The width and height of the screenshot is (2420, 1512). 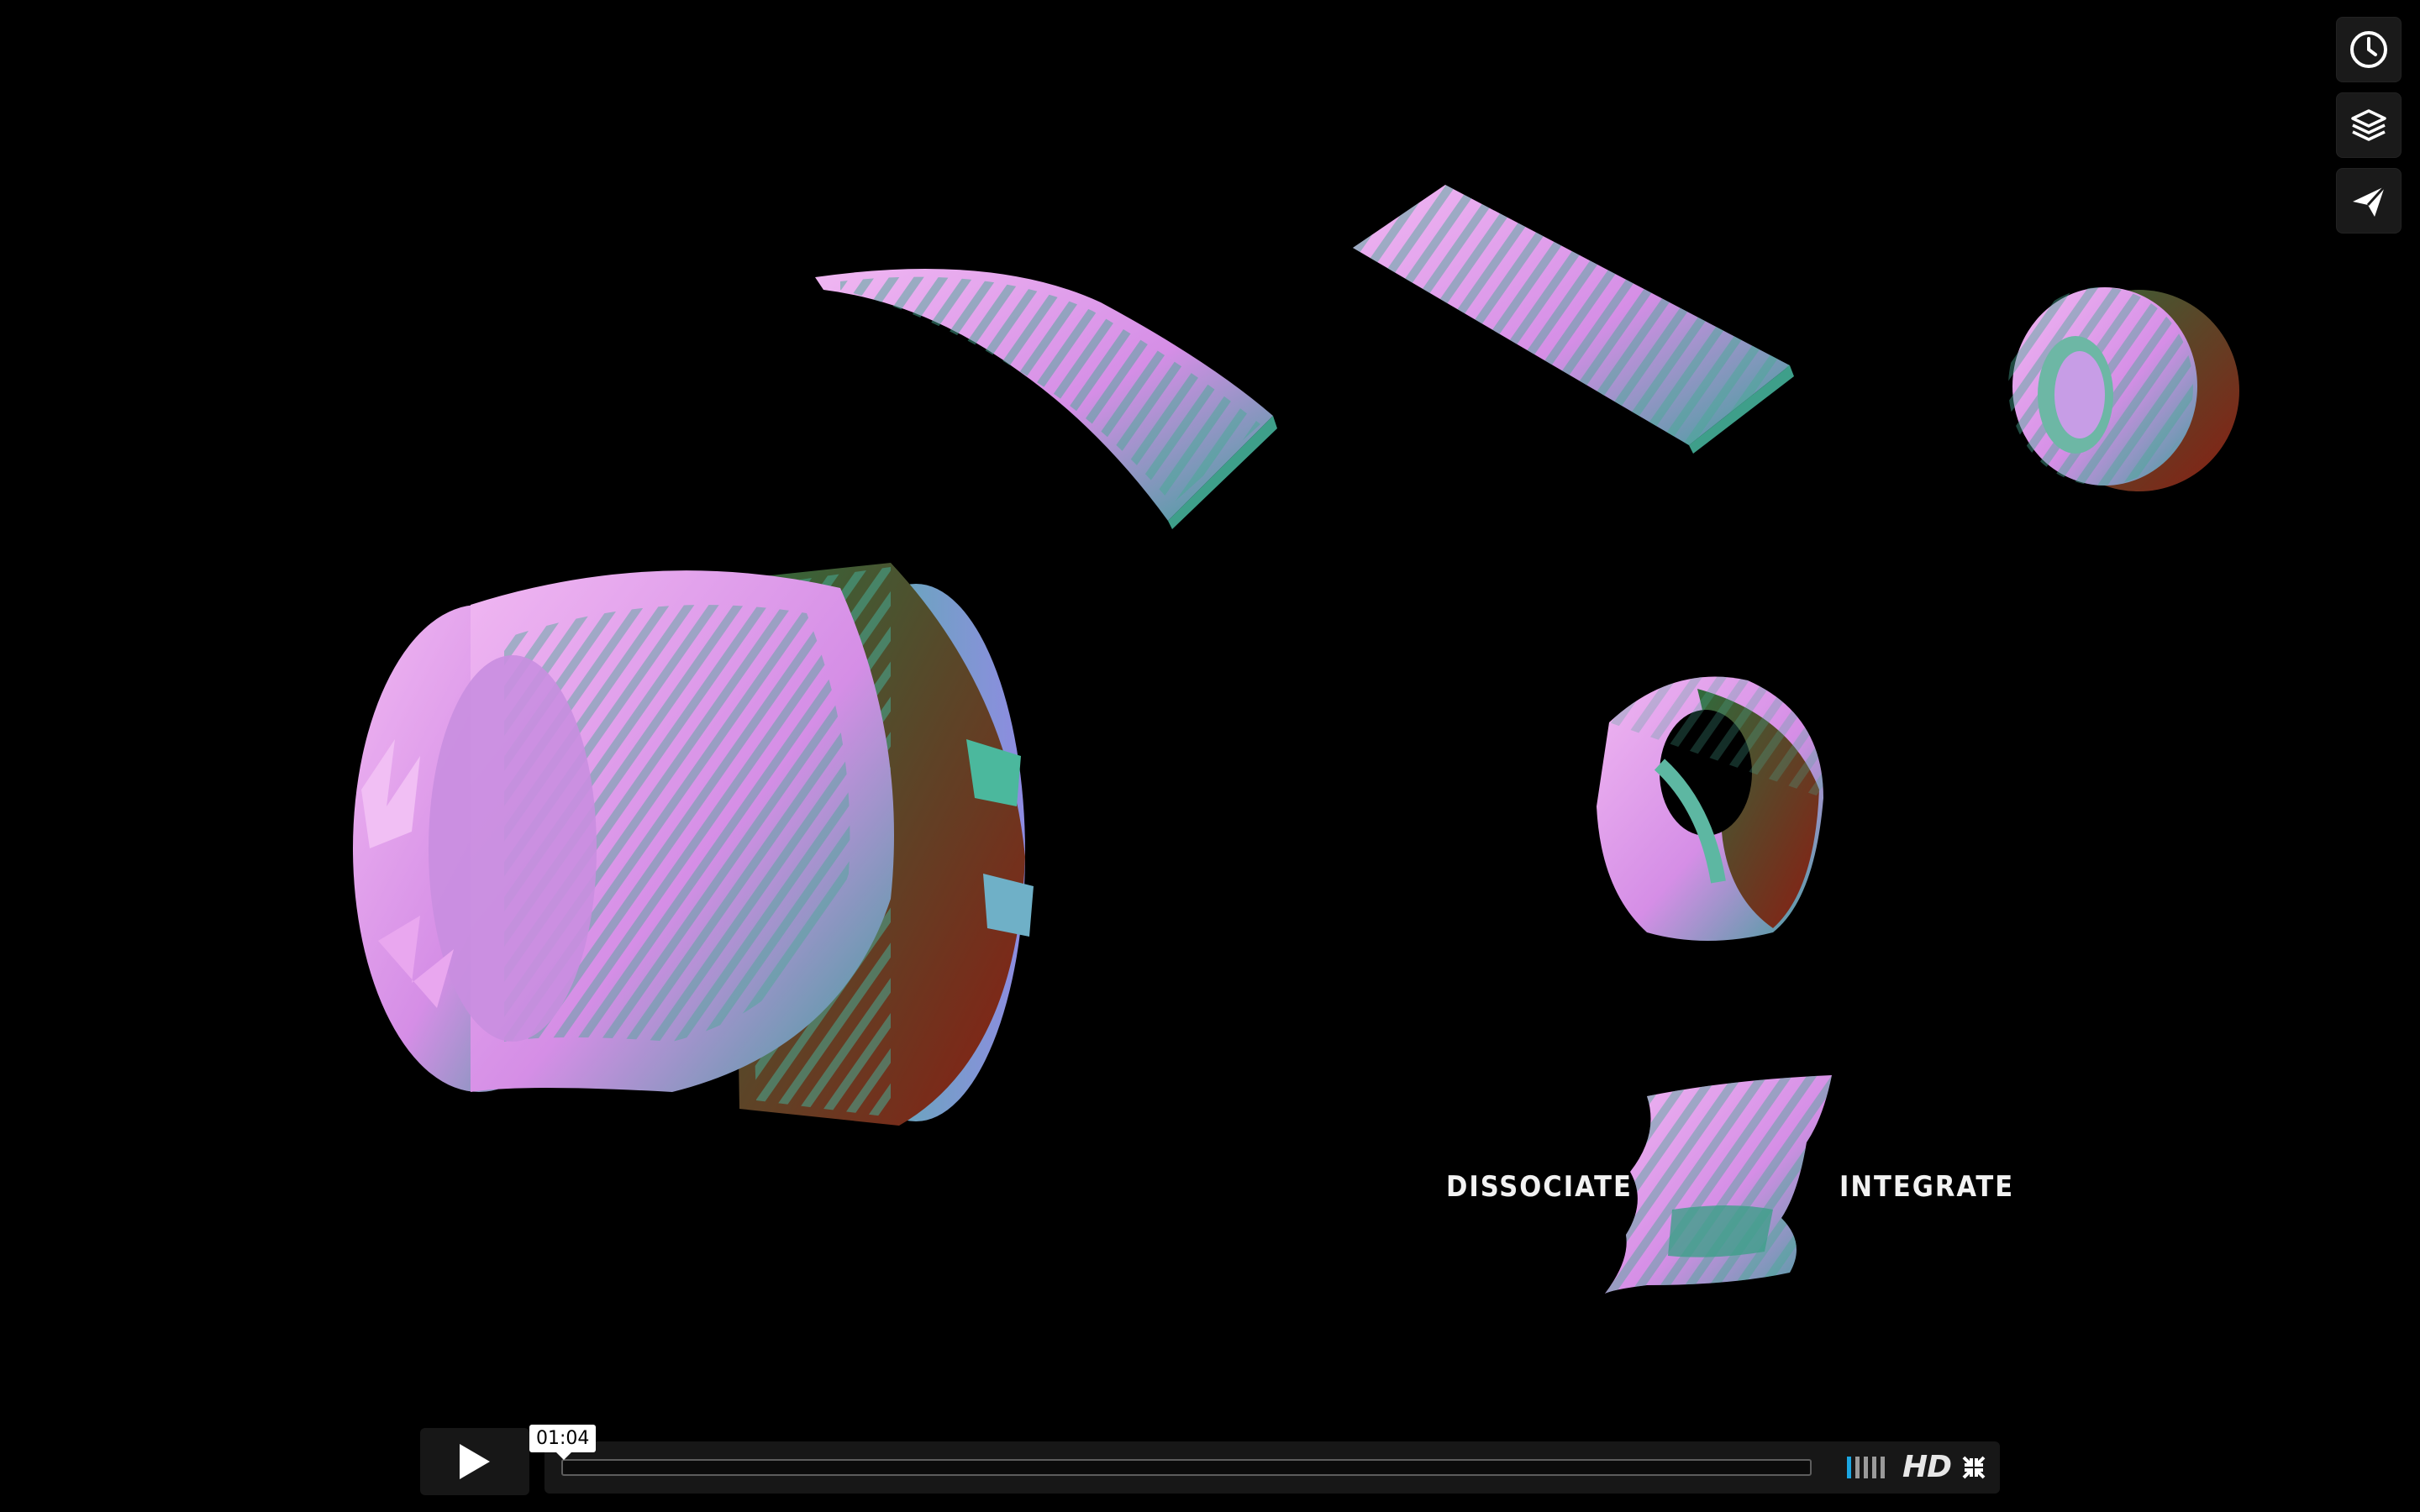 I want to click on sculpture-curved-strip, so click(x=1046, y=399).